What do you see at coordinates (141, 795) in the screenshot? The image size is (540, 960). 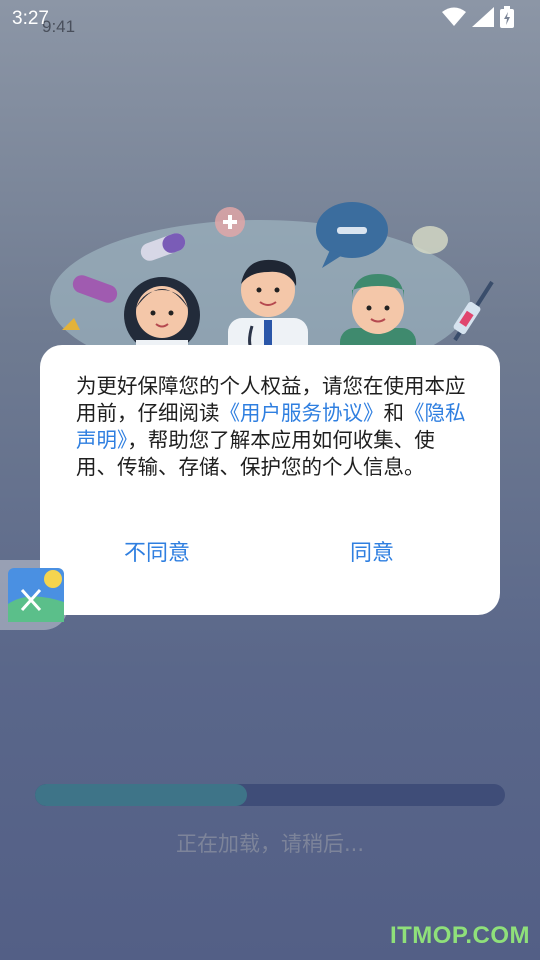 I see `loading-progress-fill` at bounding box center [141, 795].